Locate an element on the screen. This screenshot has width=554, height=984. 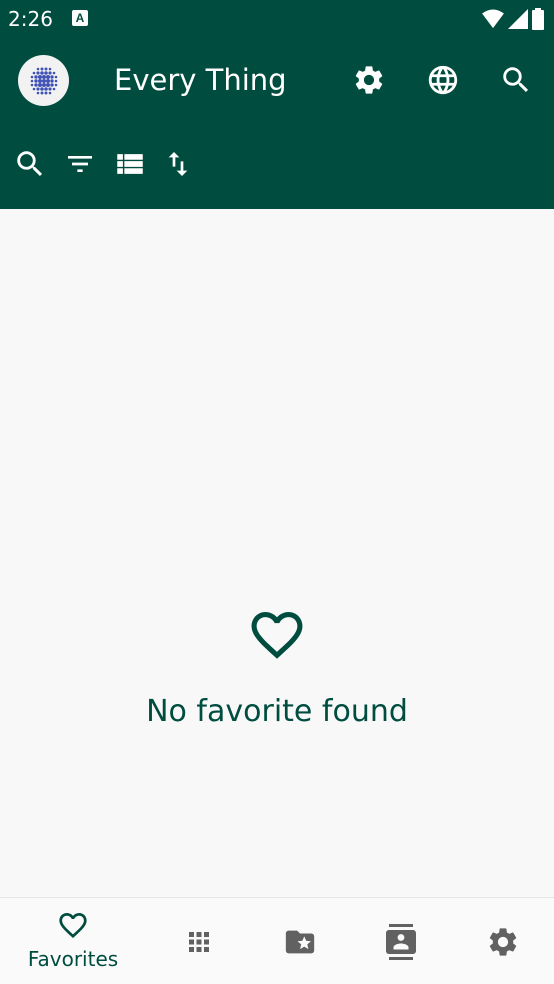
wifi-icon is located at coordinates (493, 19).